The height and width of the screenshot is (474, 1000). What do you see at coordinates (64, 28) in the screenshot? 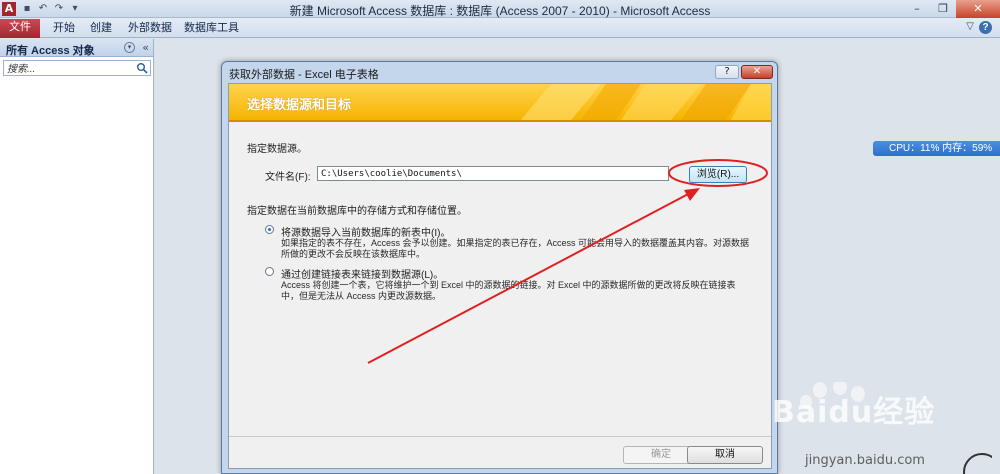
I see `tab-home: 开始` at bounding box center [64, 28].